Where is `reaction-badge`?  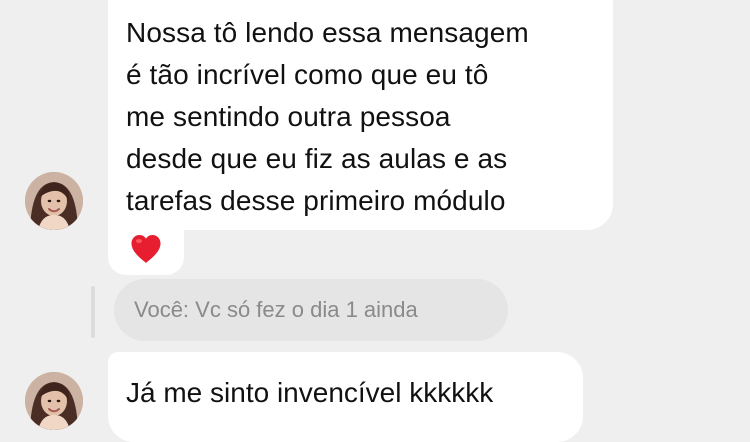
reaction-badge is located at coordinates (146, 249).